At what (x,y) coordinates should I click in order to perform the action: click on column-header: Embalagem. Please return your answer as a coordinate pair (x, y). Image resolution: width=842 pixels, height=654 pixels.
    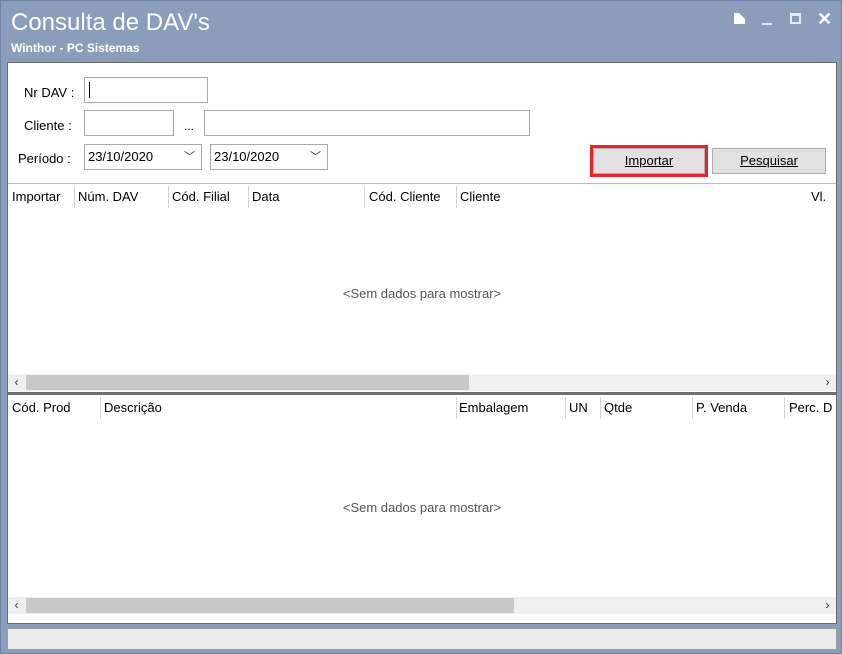
    Looking at the image, I should click on (493, 408).